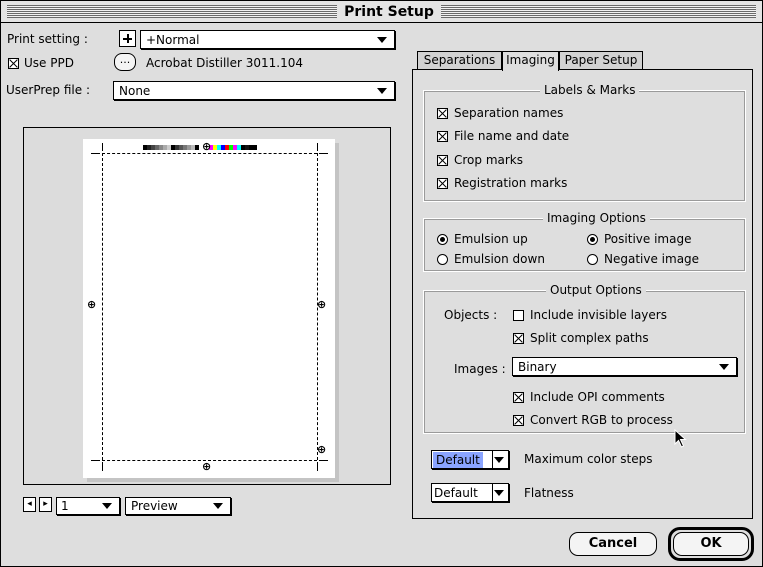 The image size is (763, 567). Describe the element at coordinates (511, 183) in the screenshot. I see `registration-marks-label: Registration marks` at that location.